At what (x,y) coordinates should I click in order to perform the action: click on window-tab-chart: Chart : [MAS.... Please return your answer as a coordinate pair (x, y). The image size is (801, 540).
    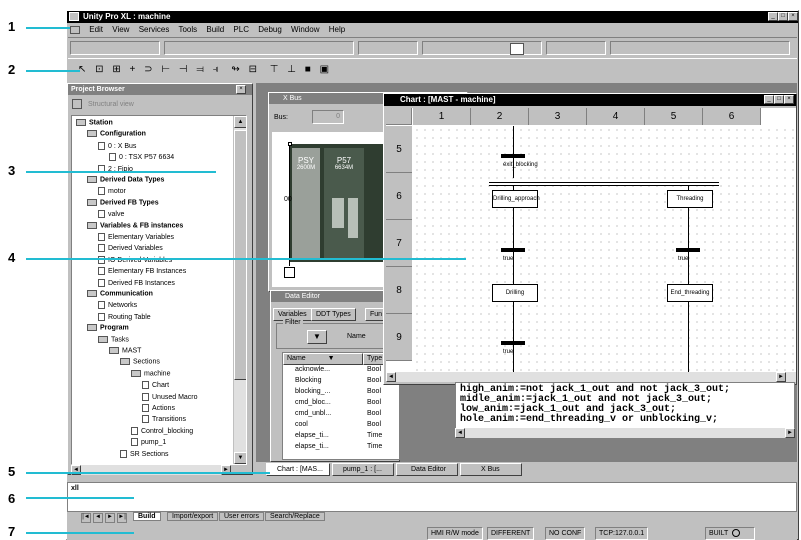
    Looking at the image, I should click on (298, 469).